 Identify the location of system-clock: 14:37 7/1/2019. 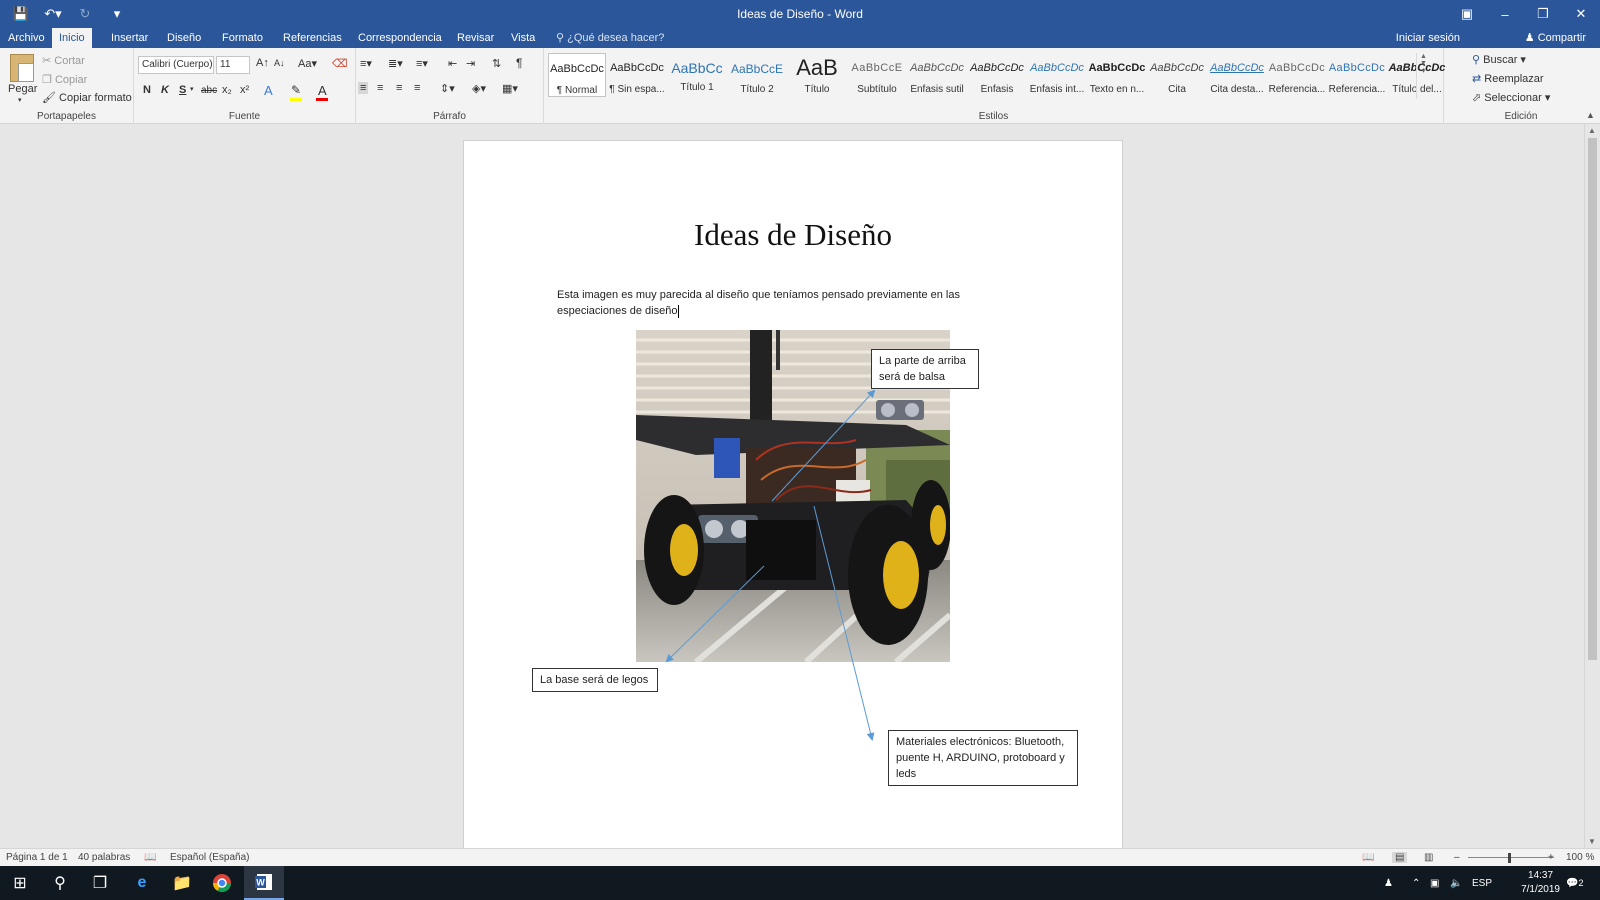
(1540, 883).